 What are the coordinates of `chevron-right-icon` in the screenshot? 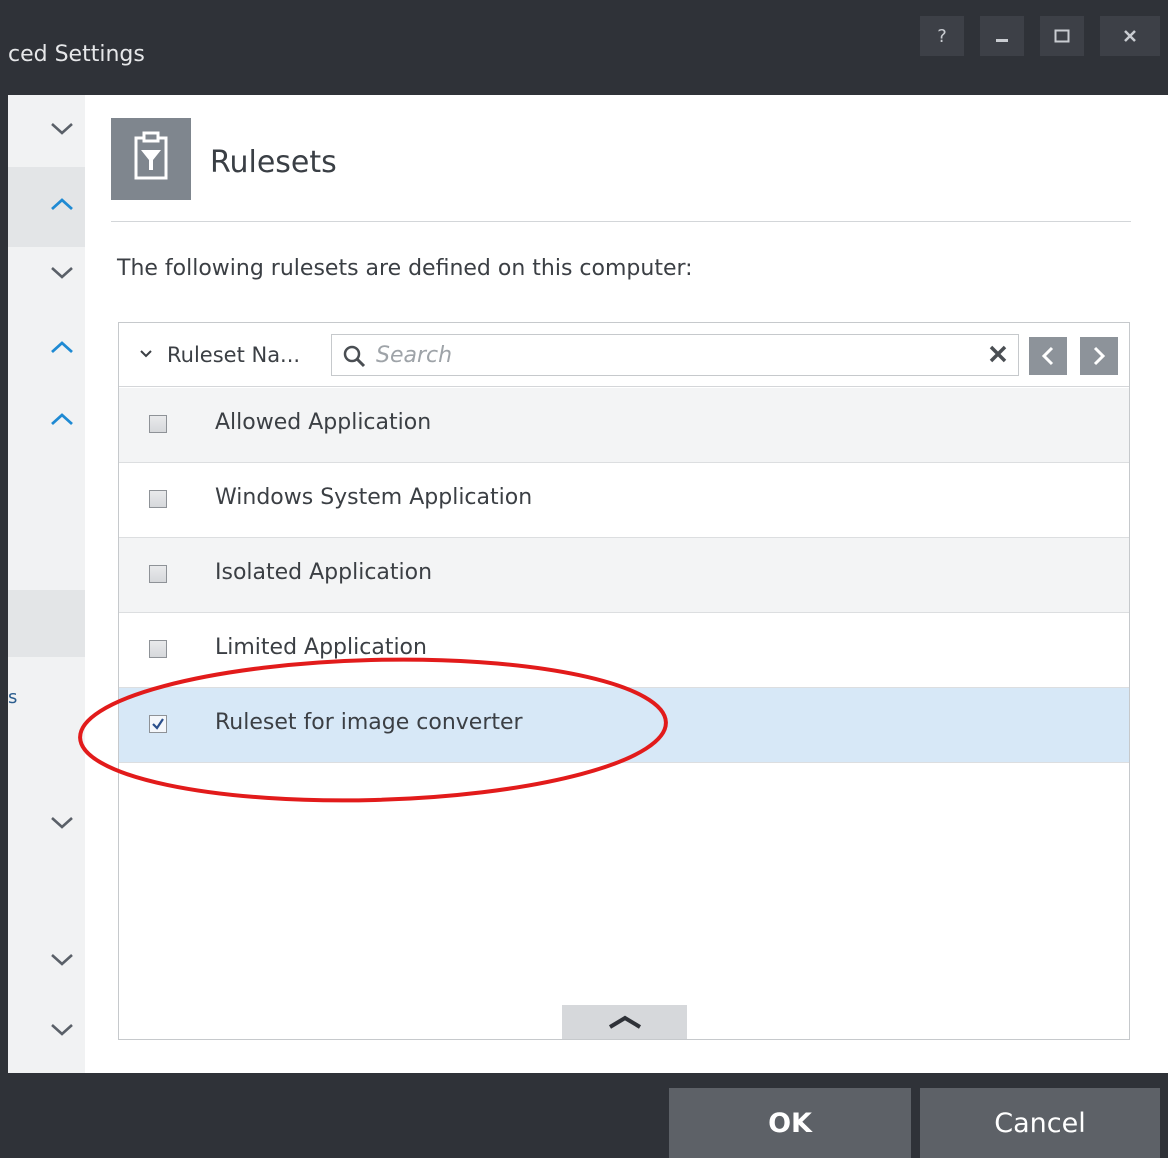 It's located at (1099, 356).